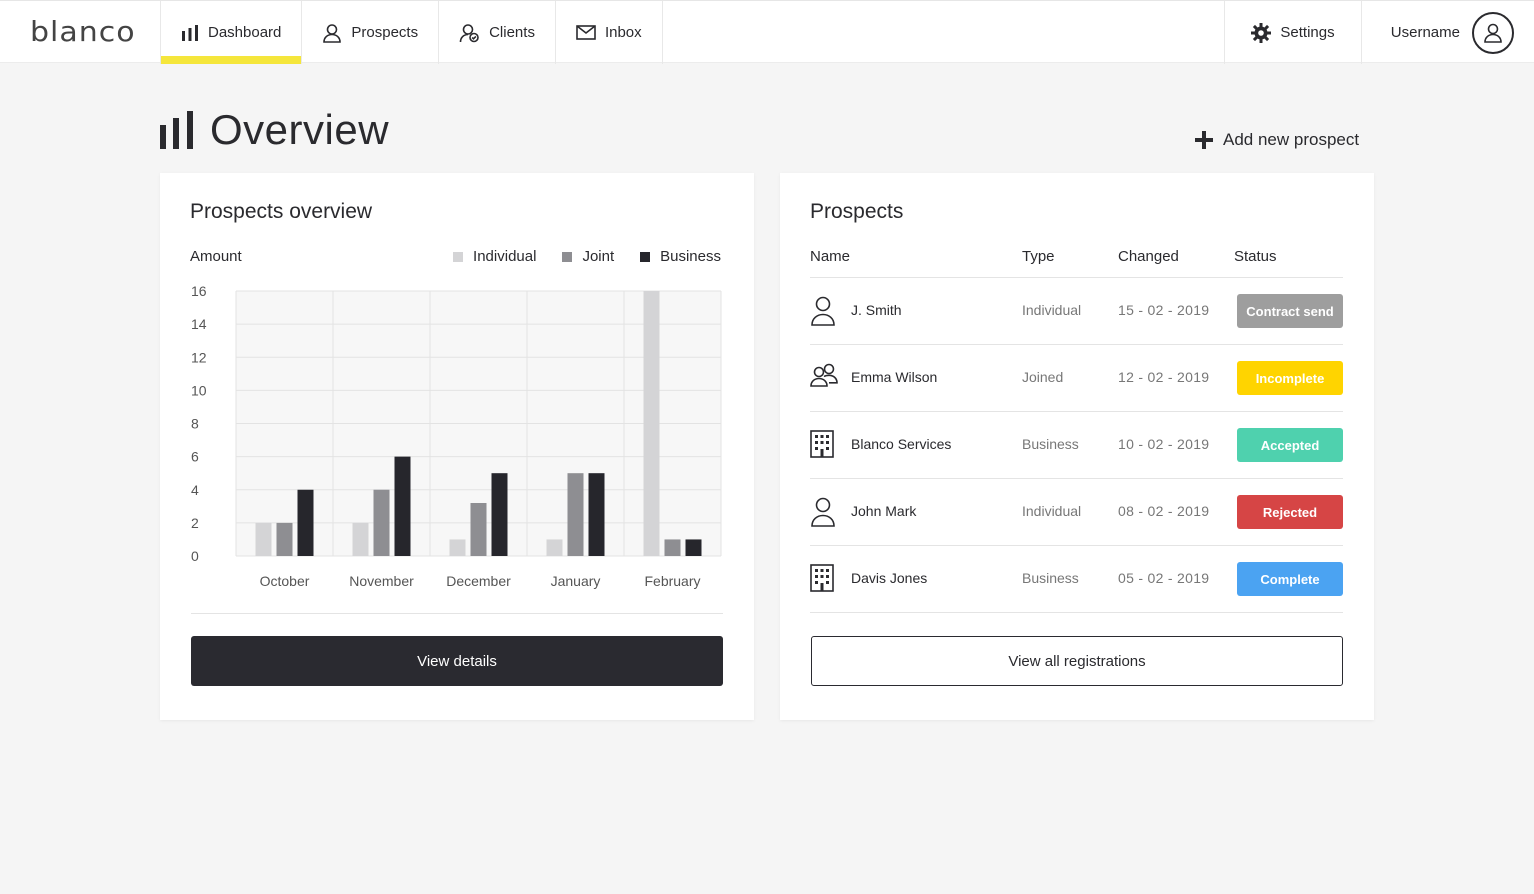 Image resolution: width=1534 pixels, height=894 pixels. Describe the element at coordinates (575, 514) in the screenshot. I see `bar-joint-january` at that location.